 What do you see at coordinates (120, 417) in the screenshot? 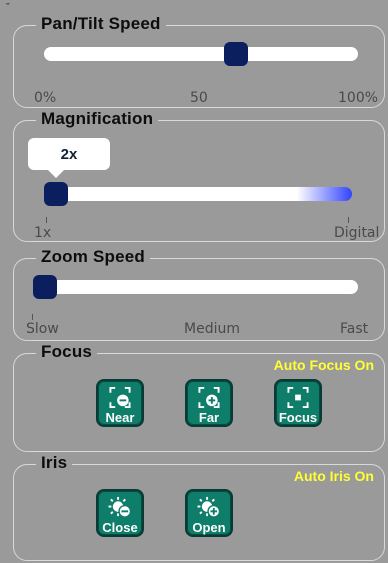
I see `focus-near-label: Near` at bounding box center [120, 417].